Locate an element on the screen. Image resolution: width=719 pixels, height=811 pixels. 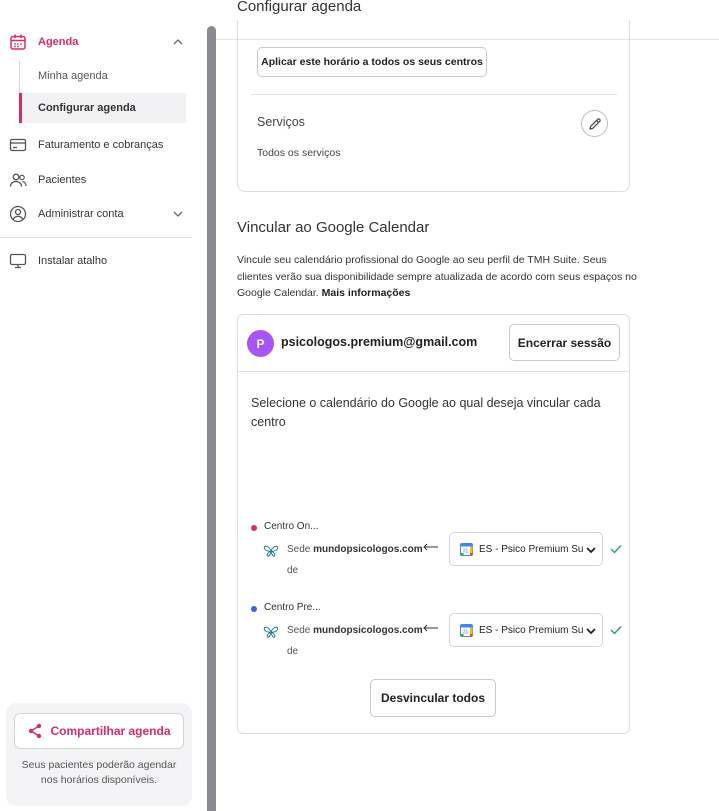
edit-services-button is located at coordinates (594, 123).